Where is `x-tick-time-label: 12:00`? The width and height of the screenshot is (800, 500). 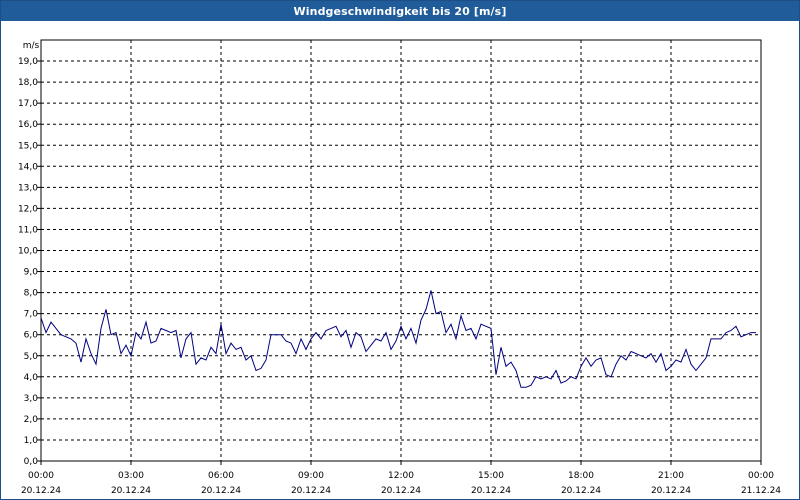 x-tick-time-label: 12:00 is located at coordinates (401, 476).